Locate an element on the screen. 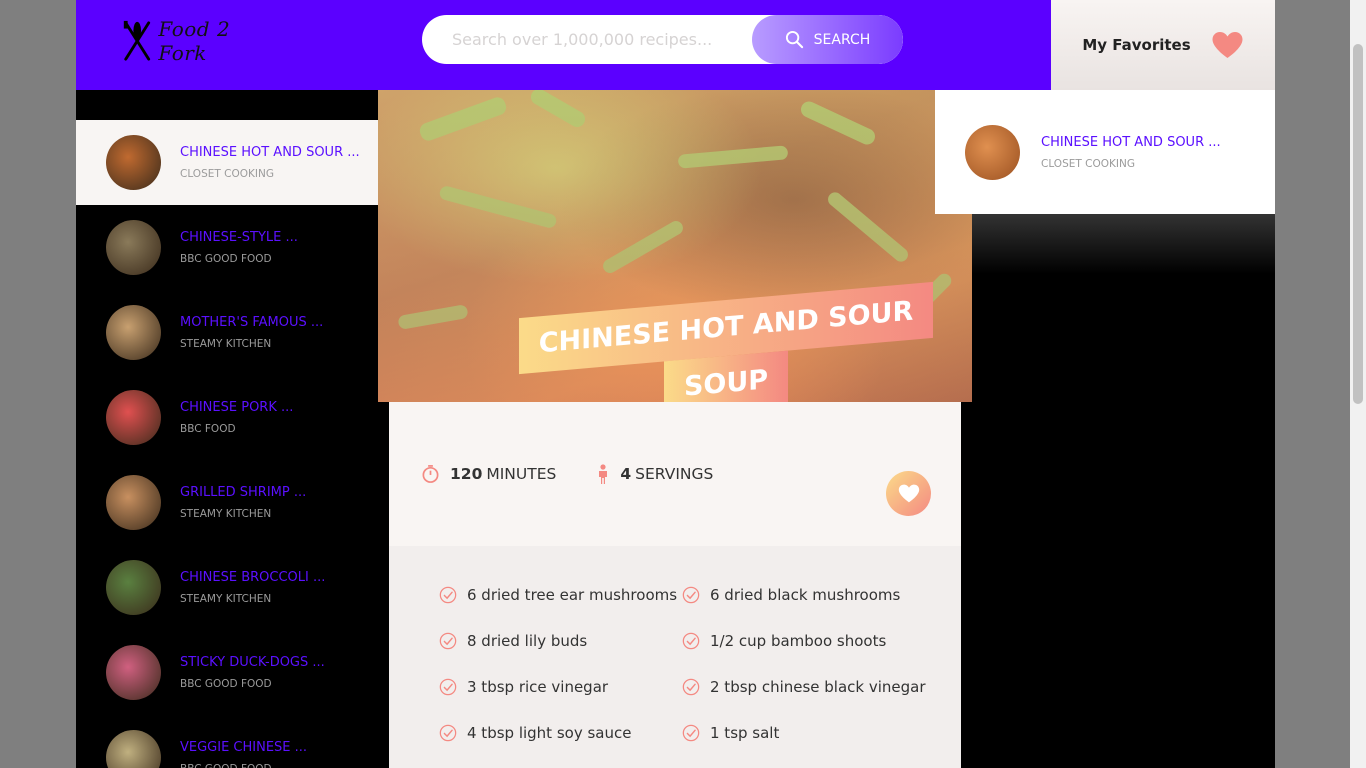 The width and height of the screenshot is (1366, 768). search-icon is located at coordinates (794, 39).